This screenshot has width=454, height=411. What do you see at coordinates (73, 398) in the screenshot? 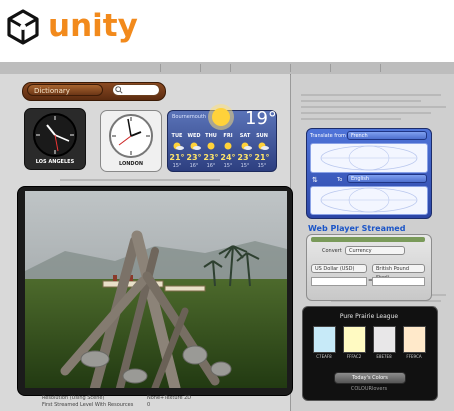
I see `player-status-label: Resolution (Using Scene)` at bounding box center [73, 398].